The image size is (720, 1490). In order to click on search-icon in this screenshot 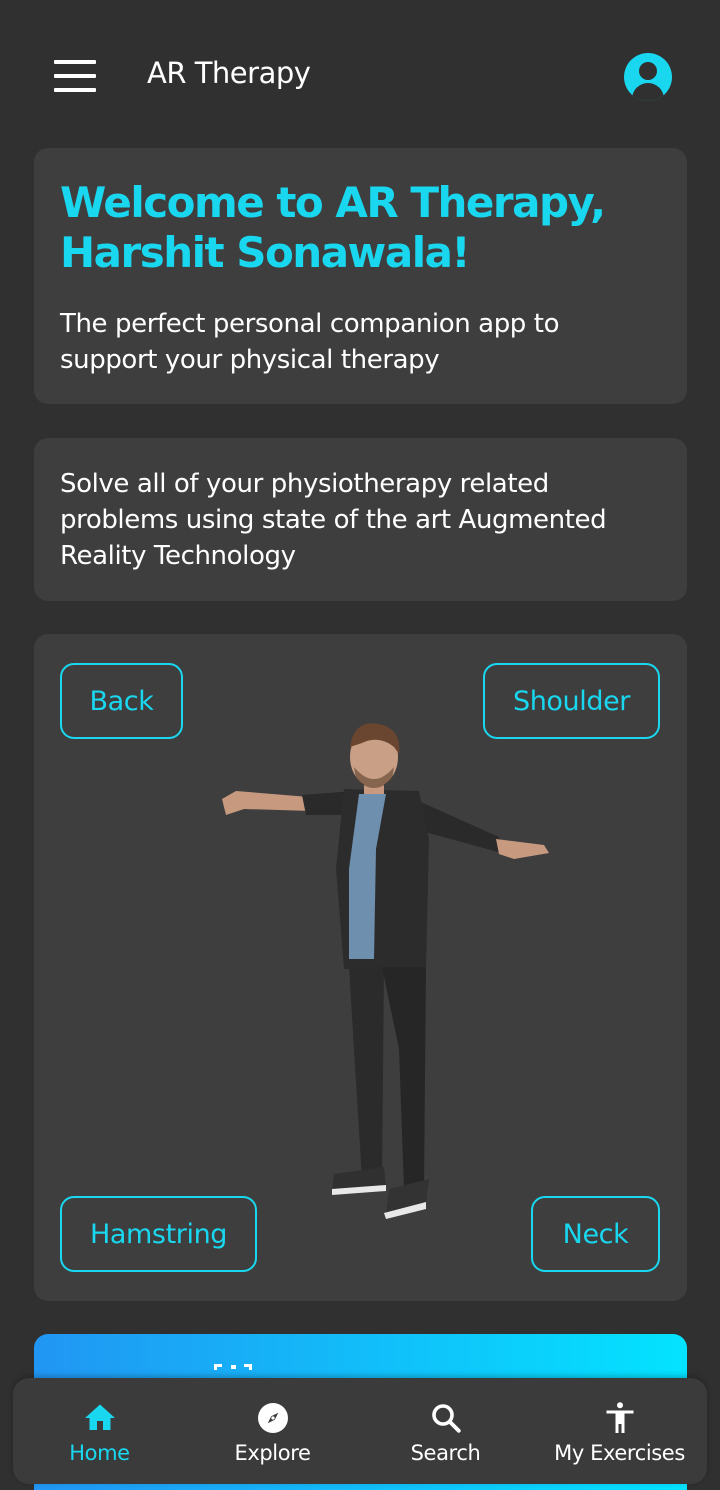, I will do `click(446, 1418)`.